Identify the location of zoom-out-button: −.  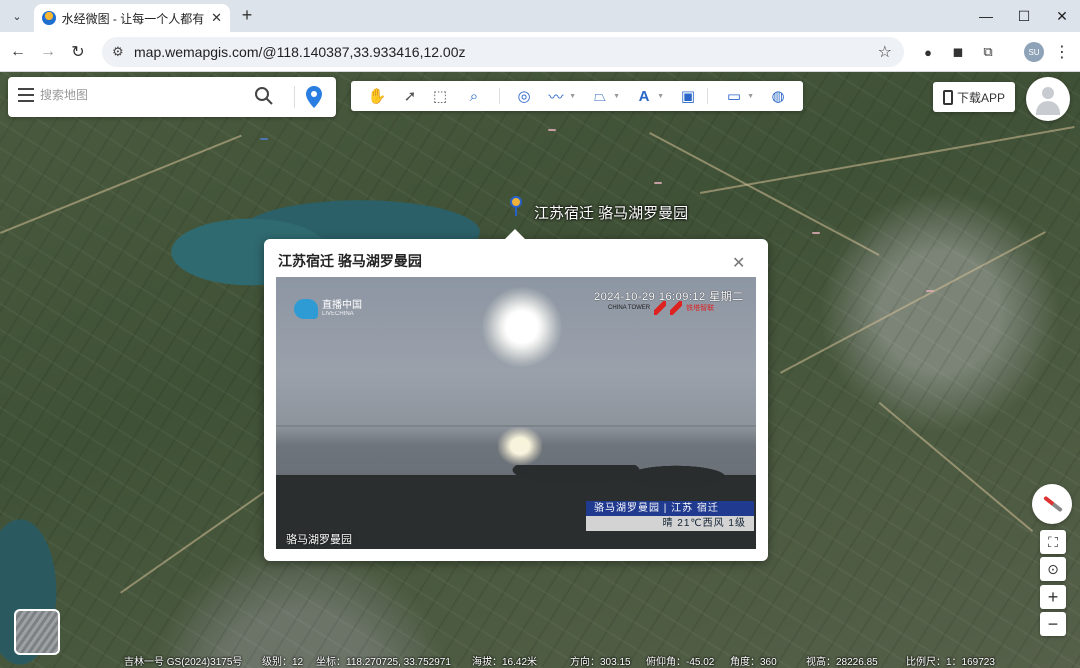
(1053, 624).